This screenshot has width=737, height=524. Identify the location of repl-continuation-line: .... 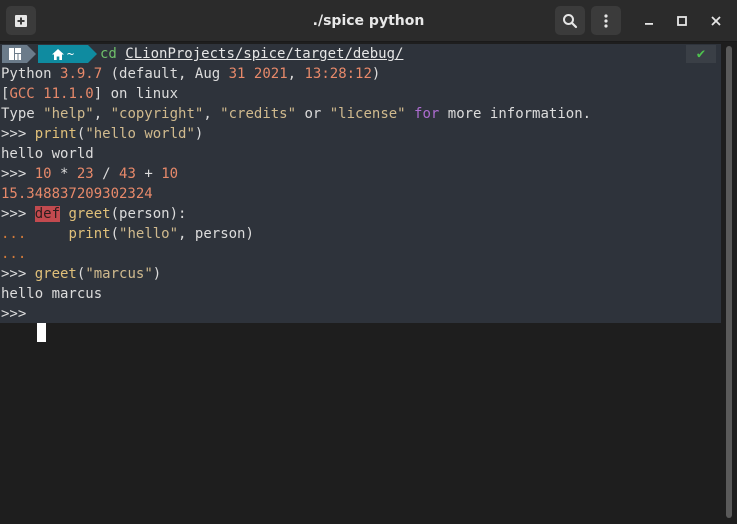
(14, 254).